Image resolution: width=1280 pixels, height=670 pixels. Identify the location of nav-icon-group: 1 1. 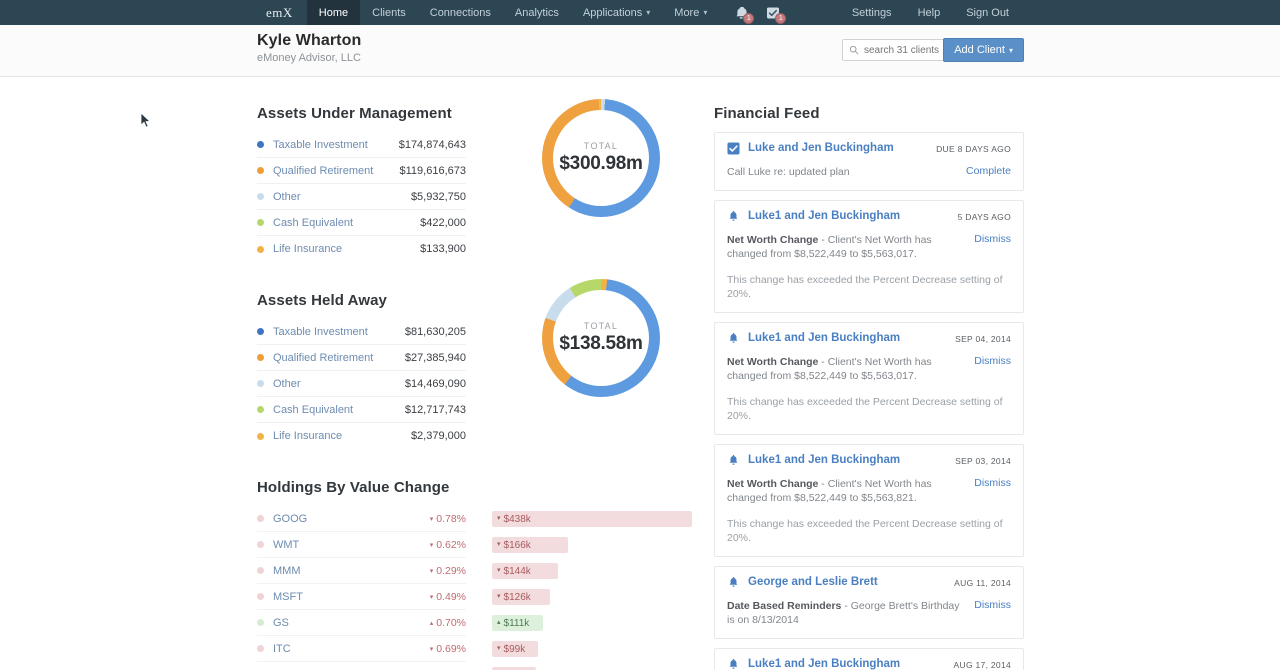
(753, 12).